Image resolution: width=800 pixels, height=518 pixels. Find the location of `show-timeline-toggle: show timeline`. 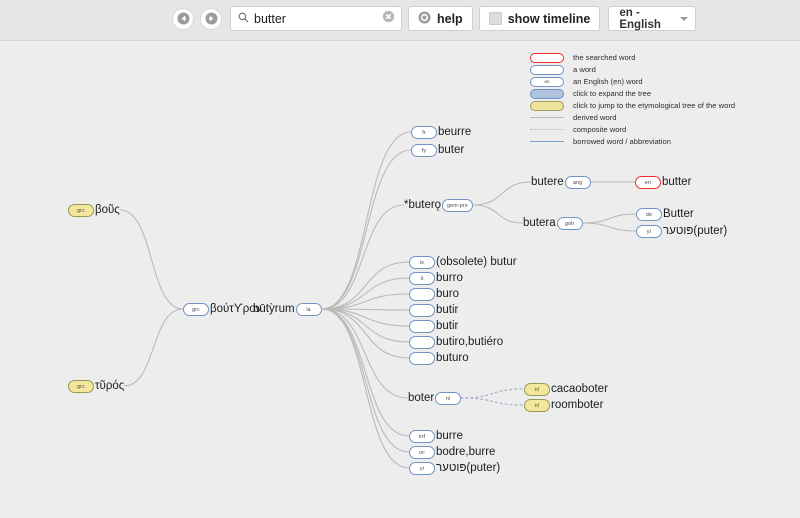

show-timeline-toggle: show timeline is located at coordinates (539, 18).